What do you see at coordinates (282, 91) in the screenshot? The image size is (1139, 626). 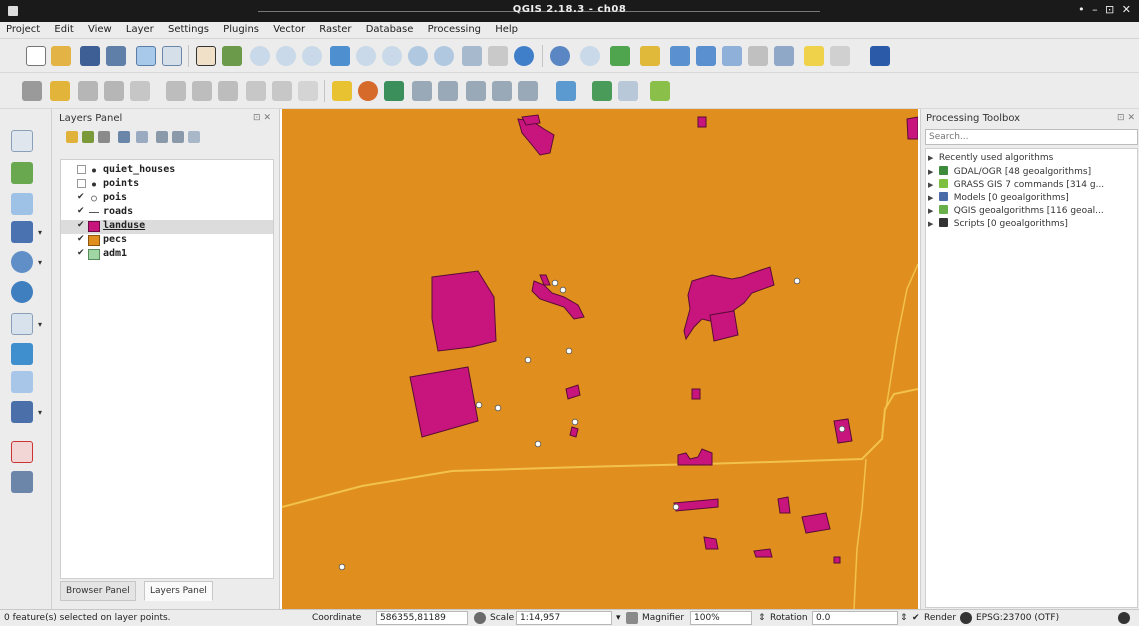 I see `undo-icon` at bounding box center [282, 91].